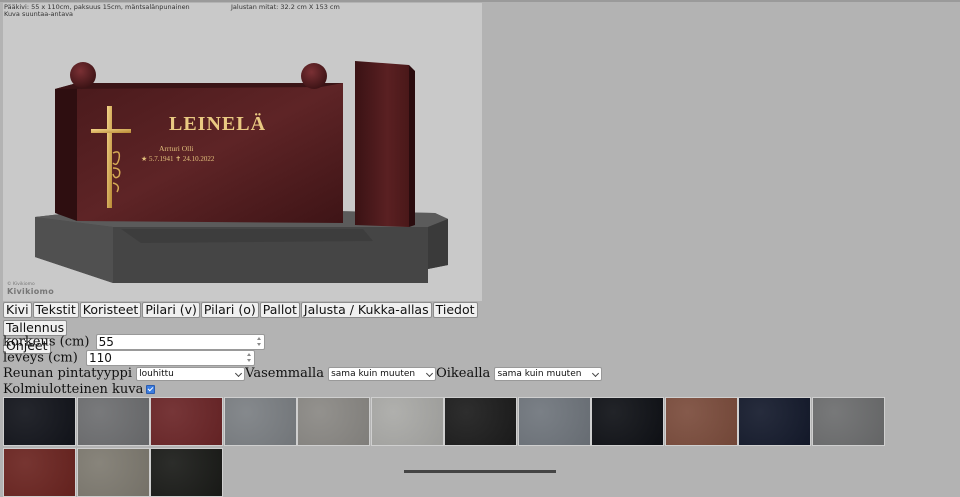 The width and height of the screenshot is (960, 497). Describe the element at coordinates (176, 148) in the screenshot. I see `engraving-first-names: Arrturi Olli` at that location.